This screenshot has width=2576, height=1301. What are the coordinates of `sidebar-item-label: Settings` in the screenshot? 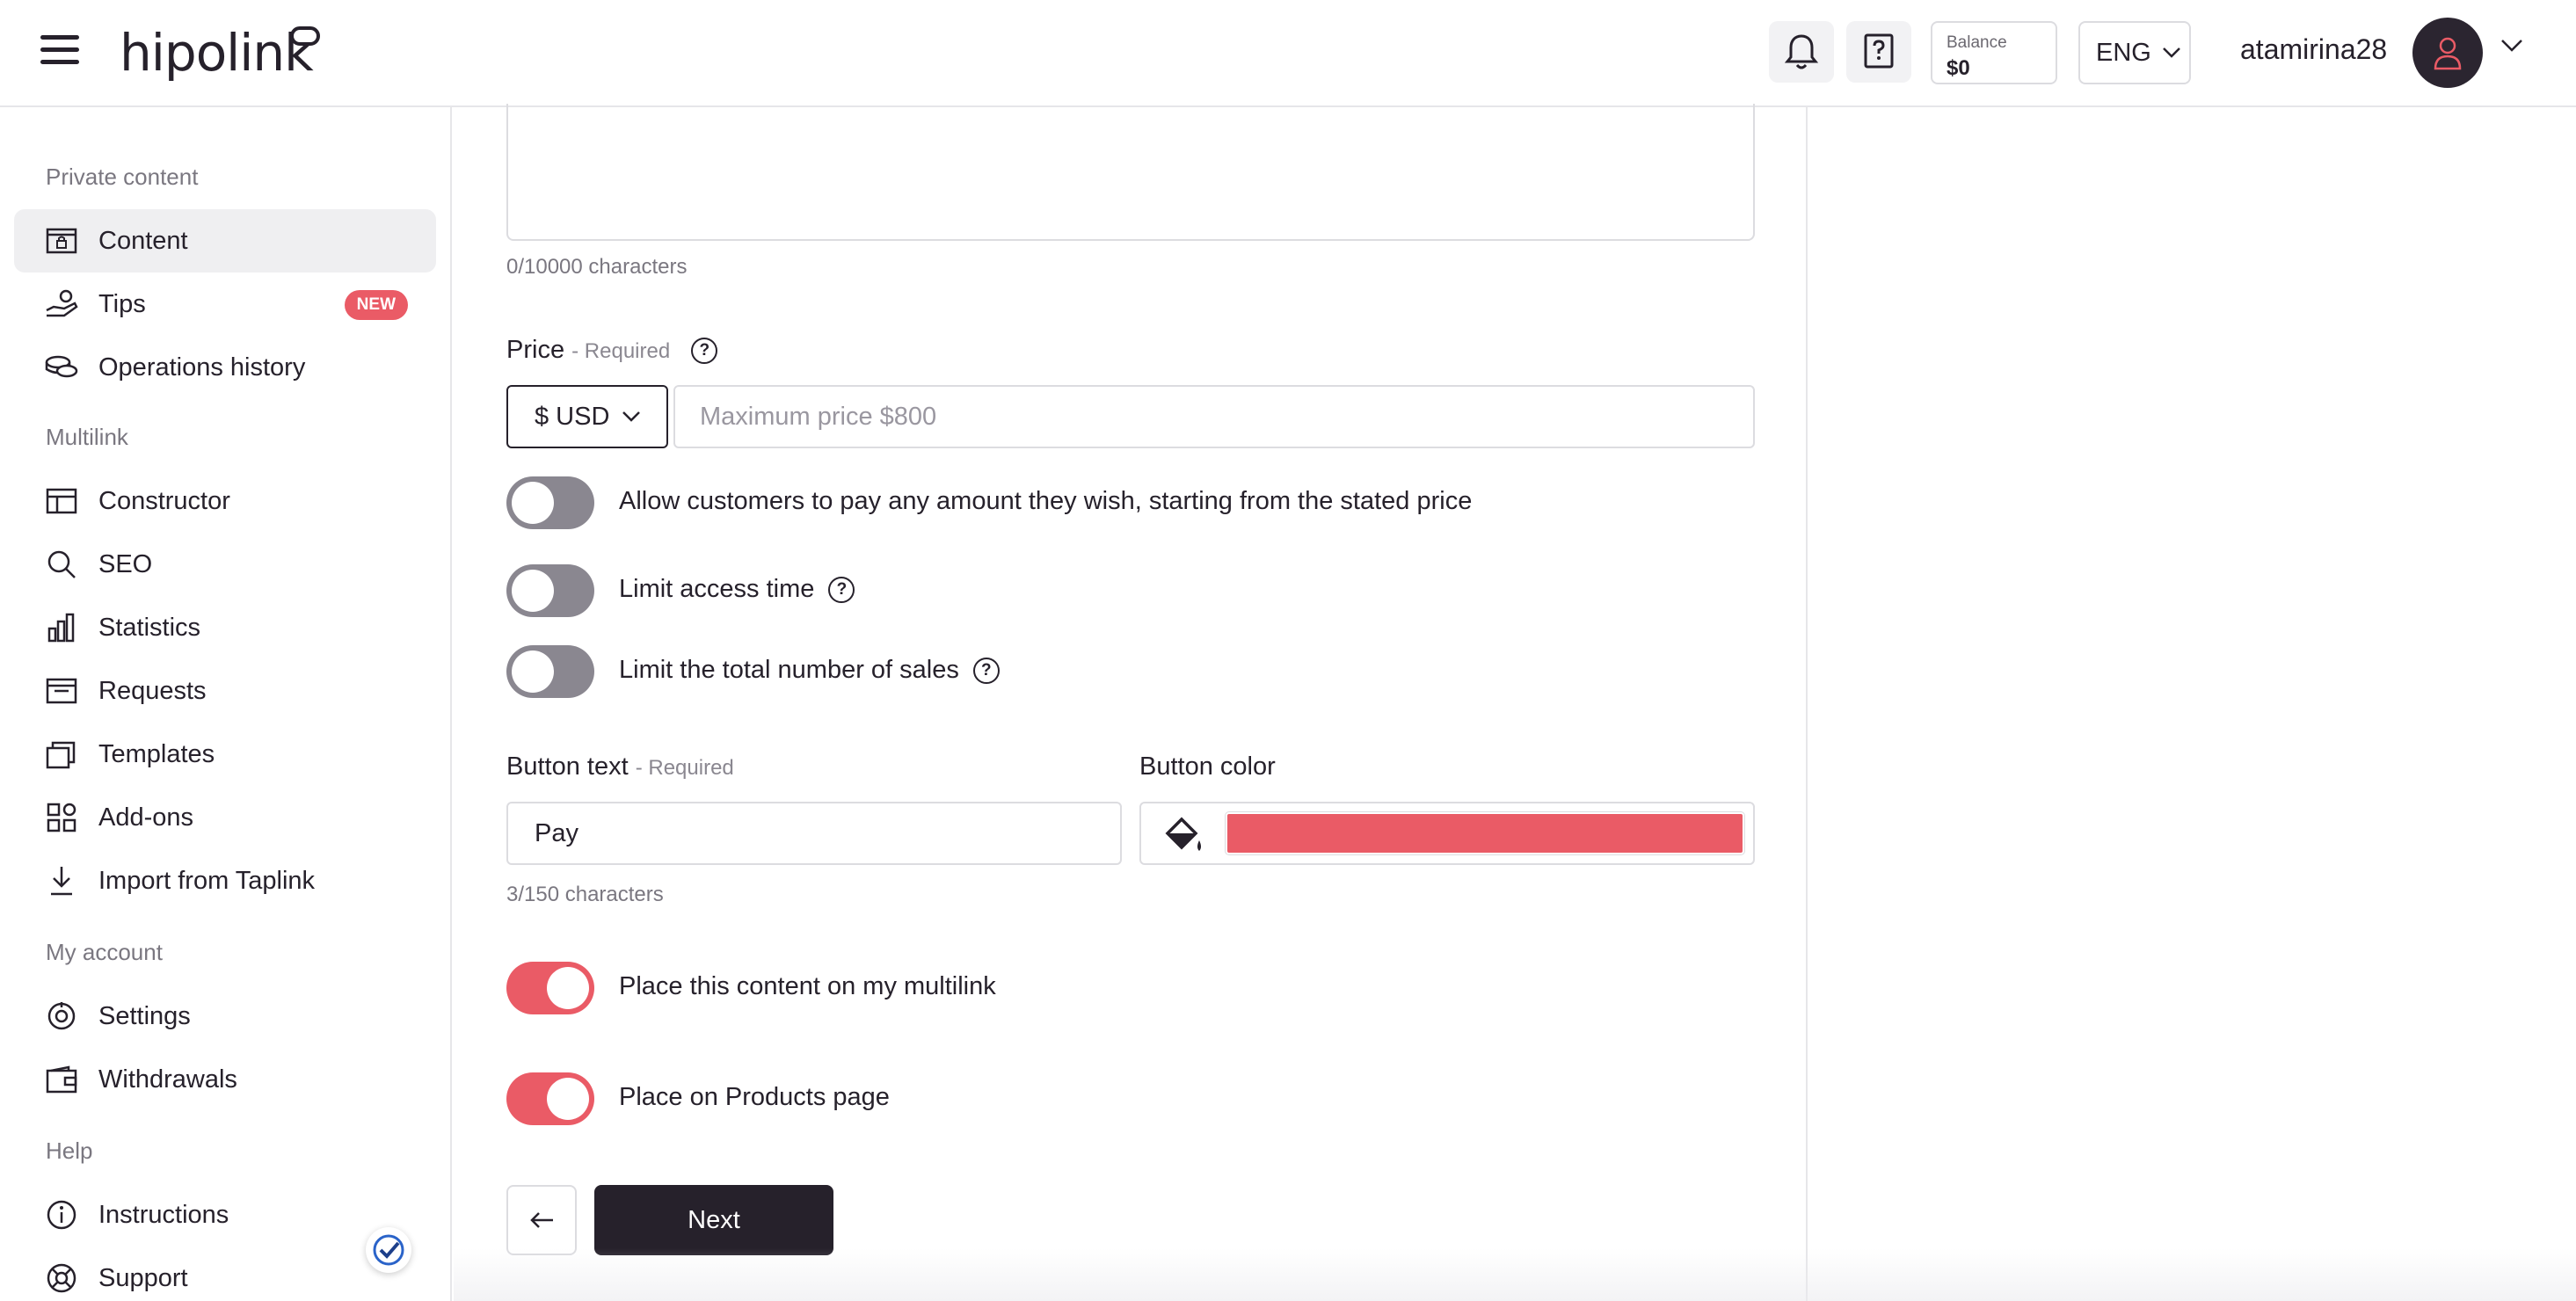 It's located at (144, 1015).